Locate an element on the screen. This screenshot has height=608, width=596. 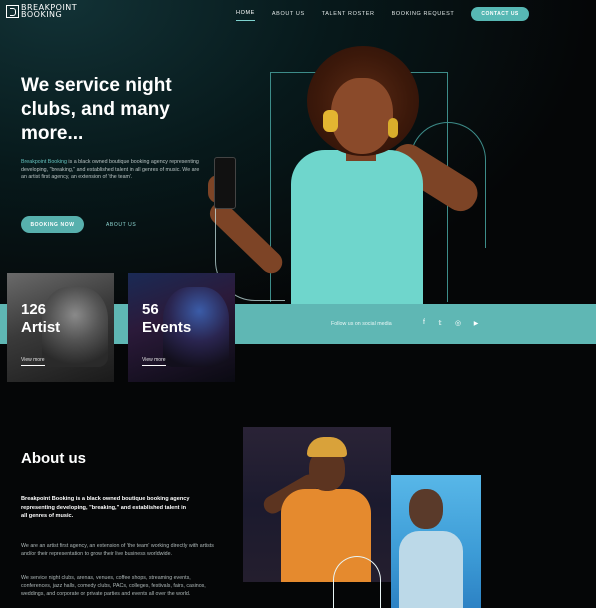
logo-mark-icon is located at coordinates (12, 11).